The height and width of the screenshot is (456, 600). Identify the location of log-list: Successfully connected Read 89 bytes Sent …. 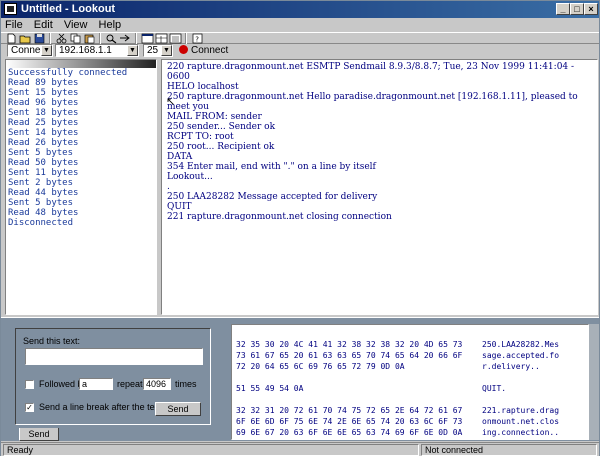
(81, 148).